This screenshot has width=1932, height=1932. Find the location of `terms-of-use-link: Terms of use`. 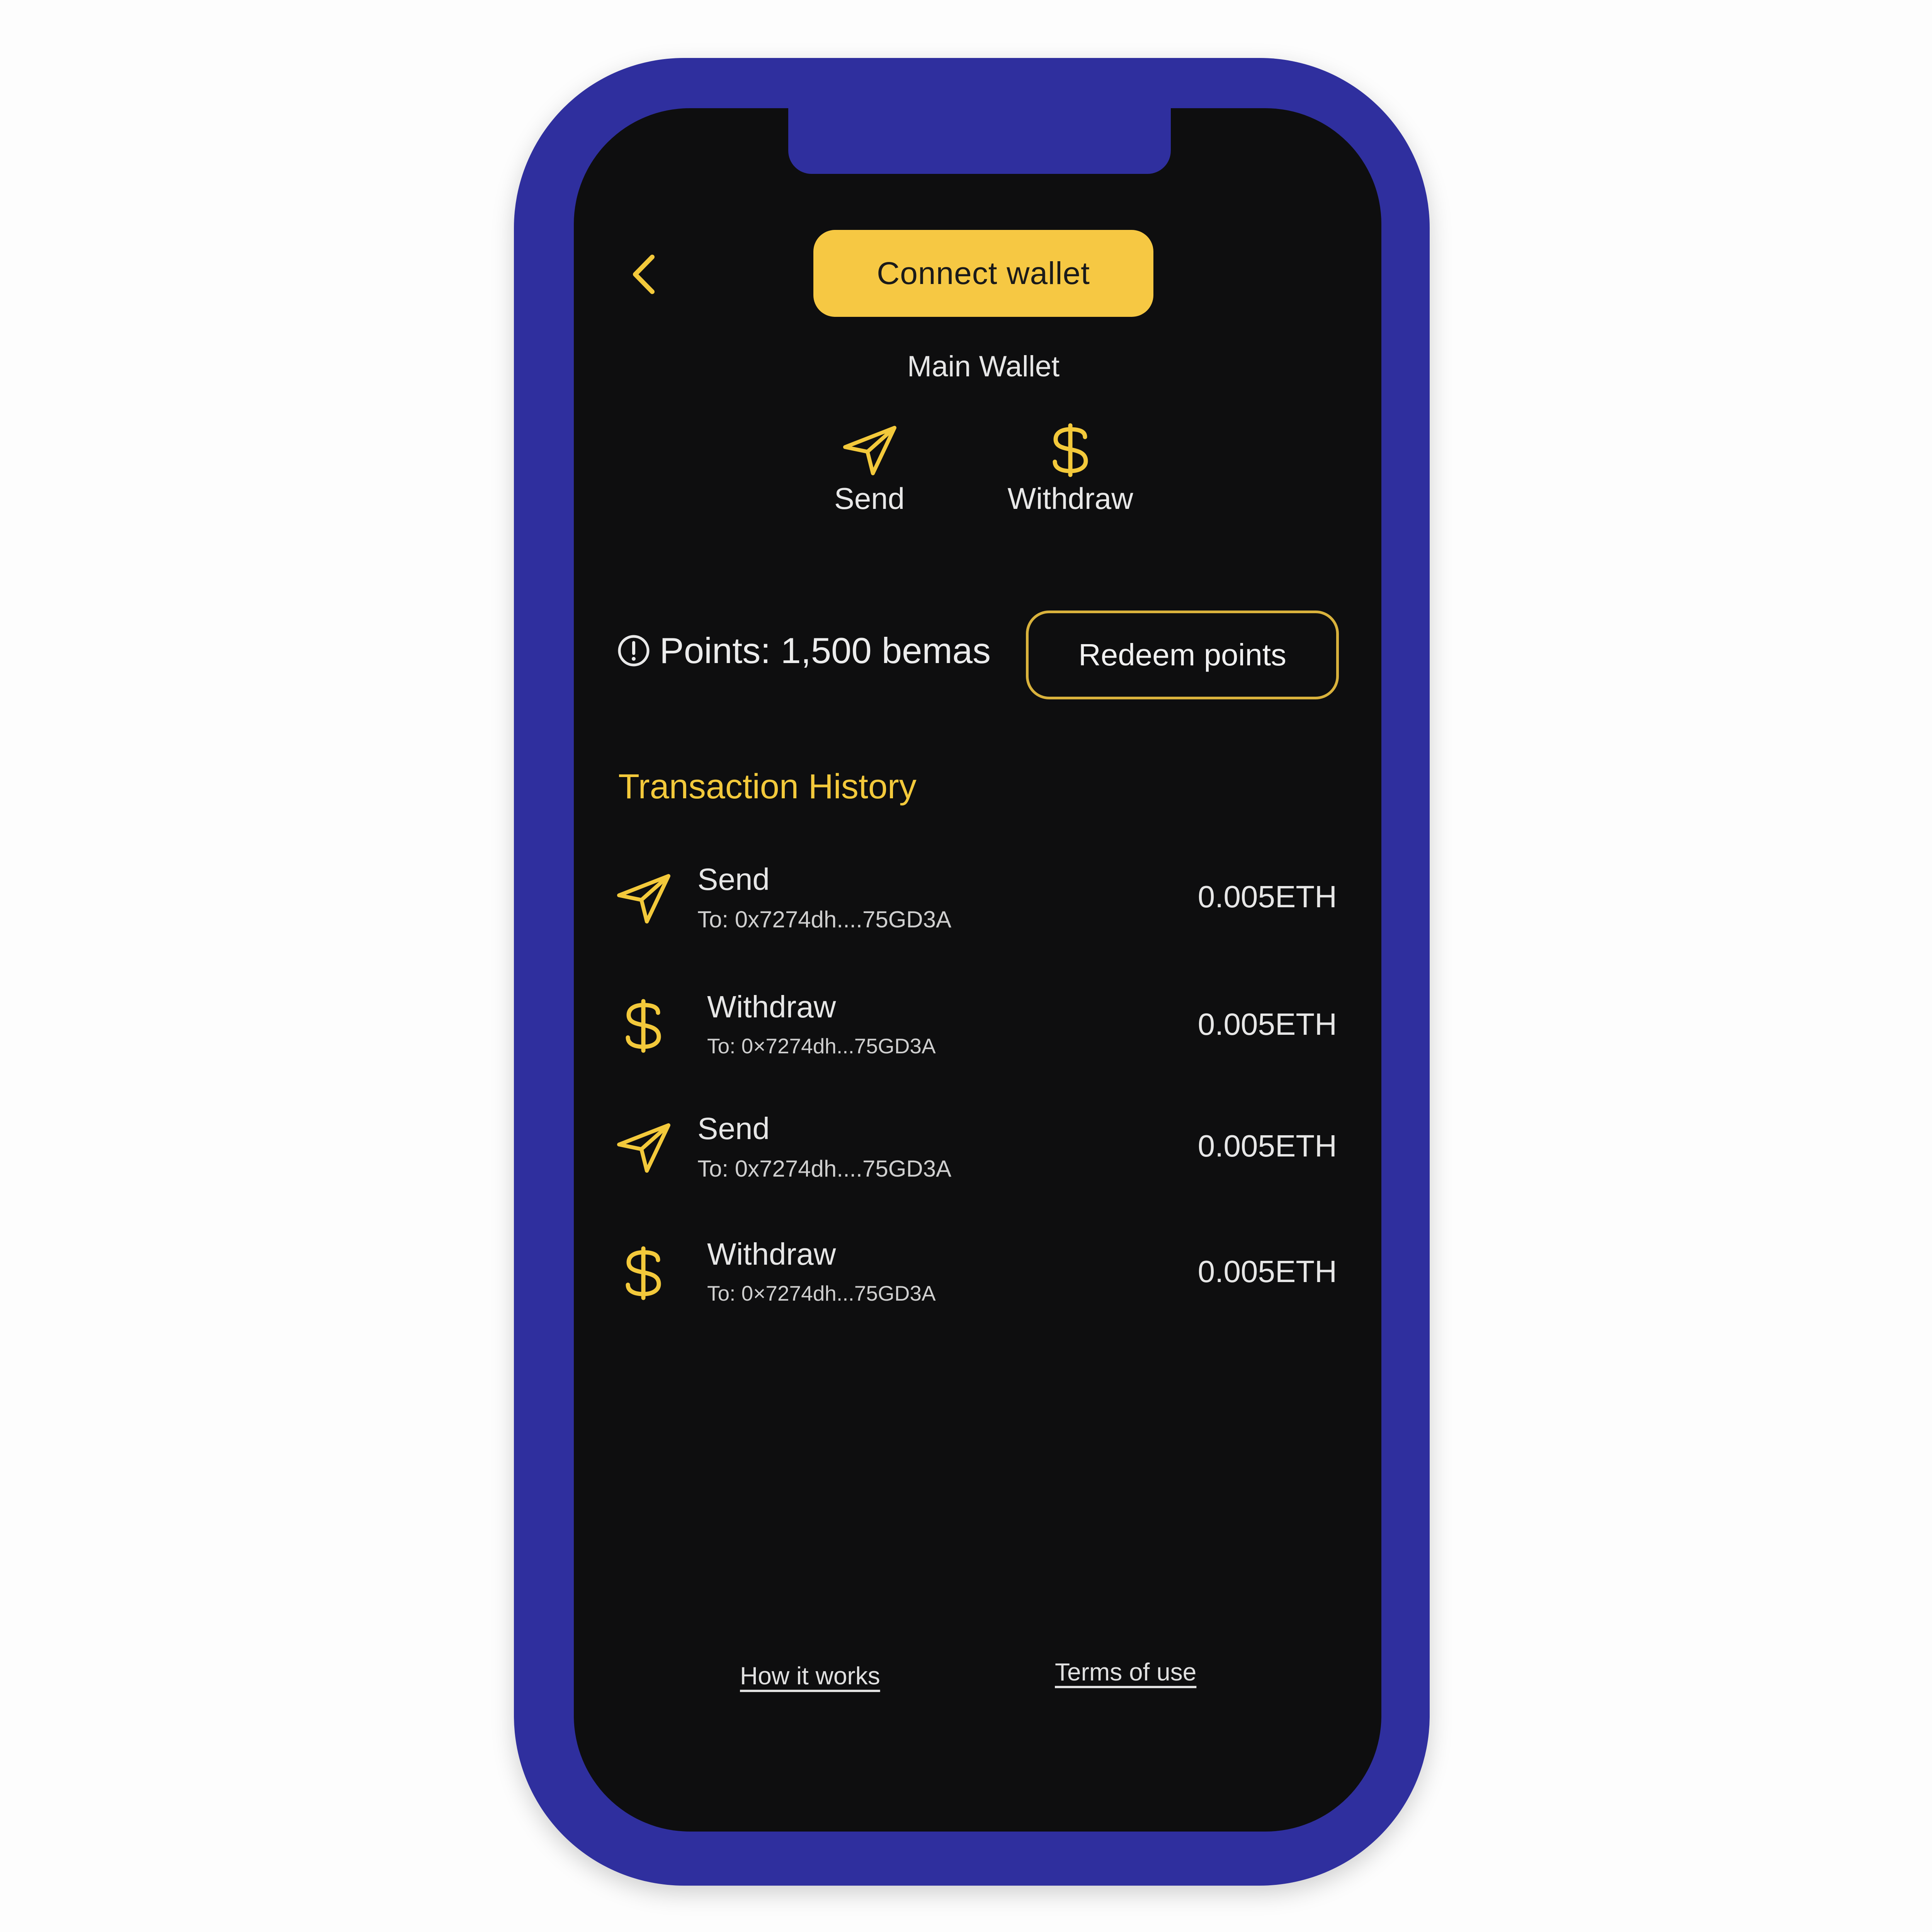

terms-of-use-link: Terms of use is located at coordinates (1126, 1672).